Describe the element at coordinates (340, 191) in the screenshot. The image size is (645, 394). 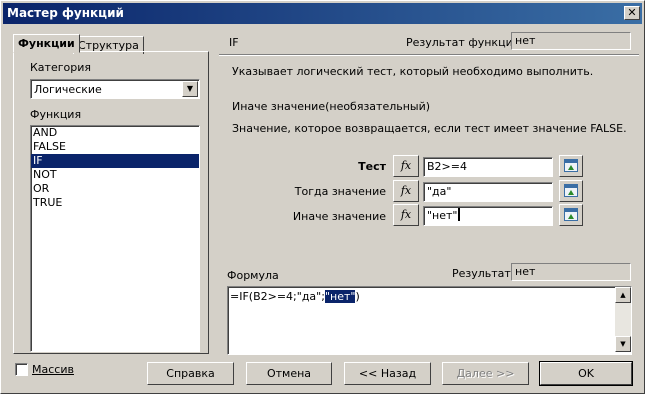
I see `arg-label-then: Тогда значение` at that location.